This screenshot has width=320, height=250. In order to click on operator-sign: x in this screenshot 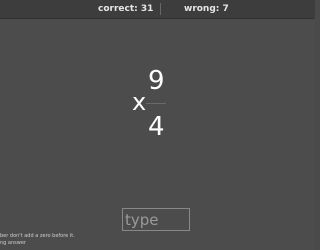, I will do `click(139, 102)`.